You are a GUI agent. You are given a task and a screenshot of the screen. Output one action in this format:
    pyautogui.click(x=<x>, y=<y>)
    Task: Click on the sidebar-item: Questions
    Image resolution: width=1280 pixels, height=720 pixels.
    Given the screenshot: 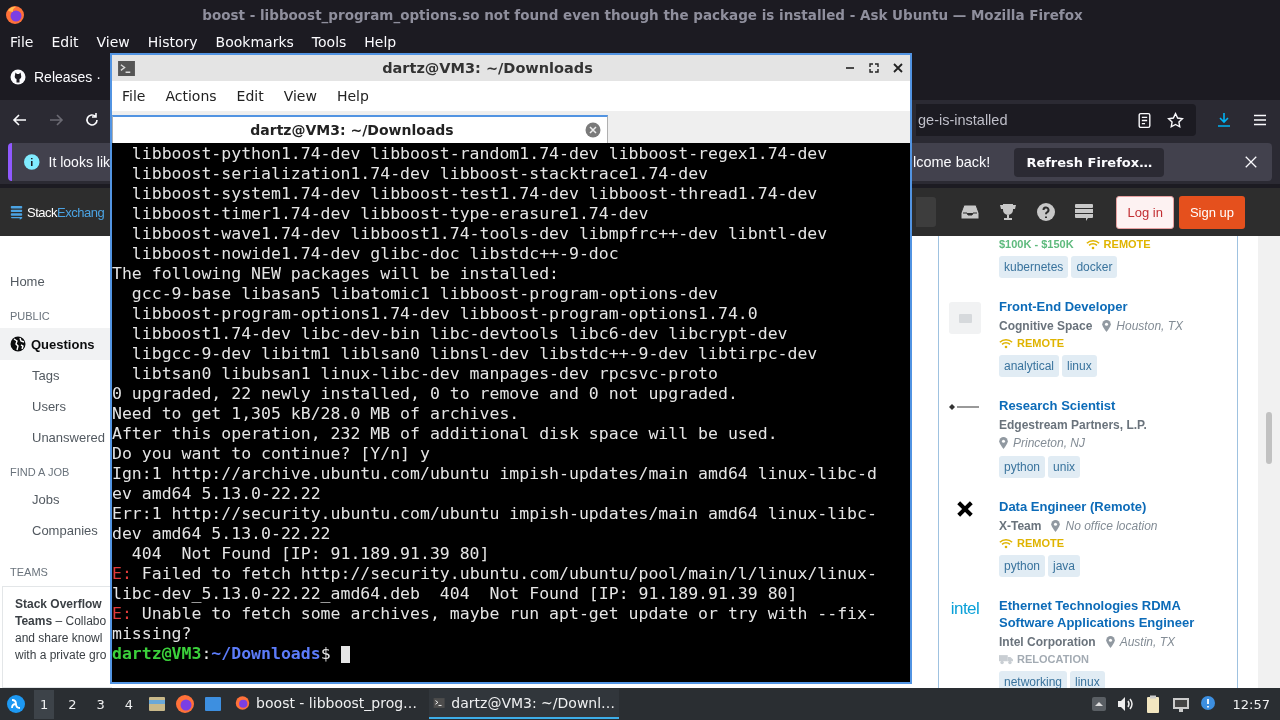 What is the action you would take?
    pyautogui.click(x=56, y=344)
    